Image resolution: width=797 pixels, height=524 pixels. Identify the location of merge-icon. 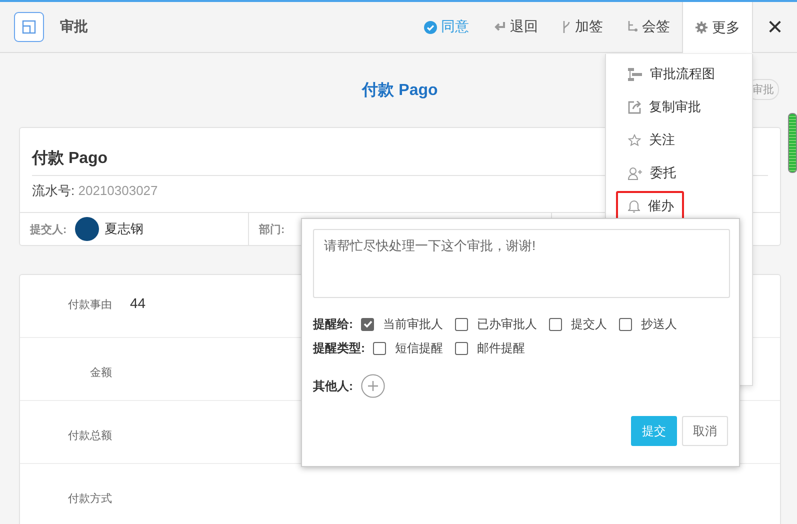
(632, 27).